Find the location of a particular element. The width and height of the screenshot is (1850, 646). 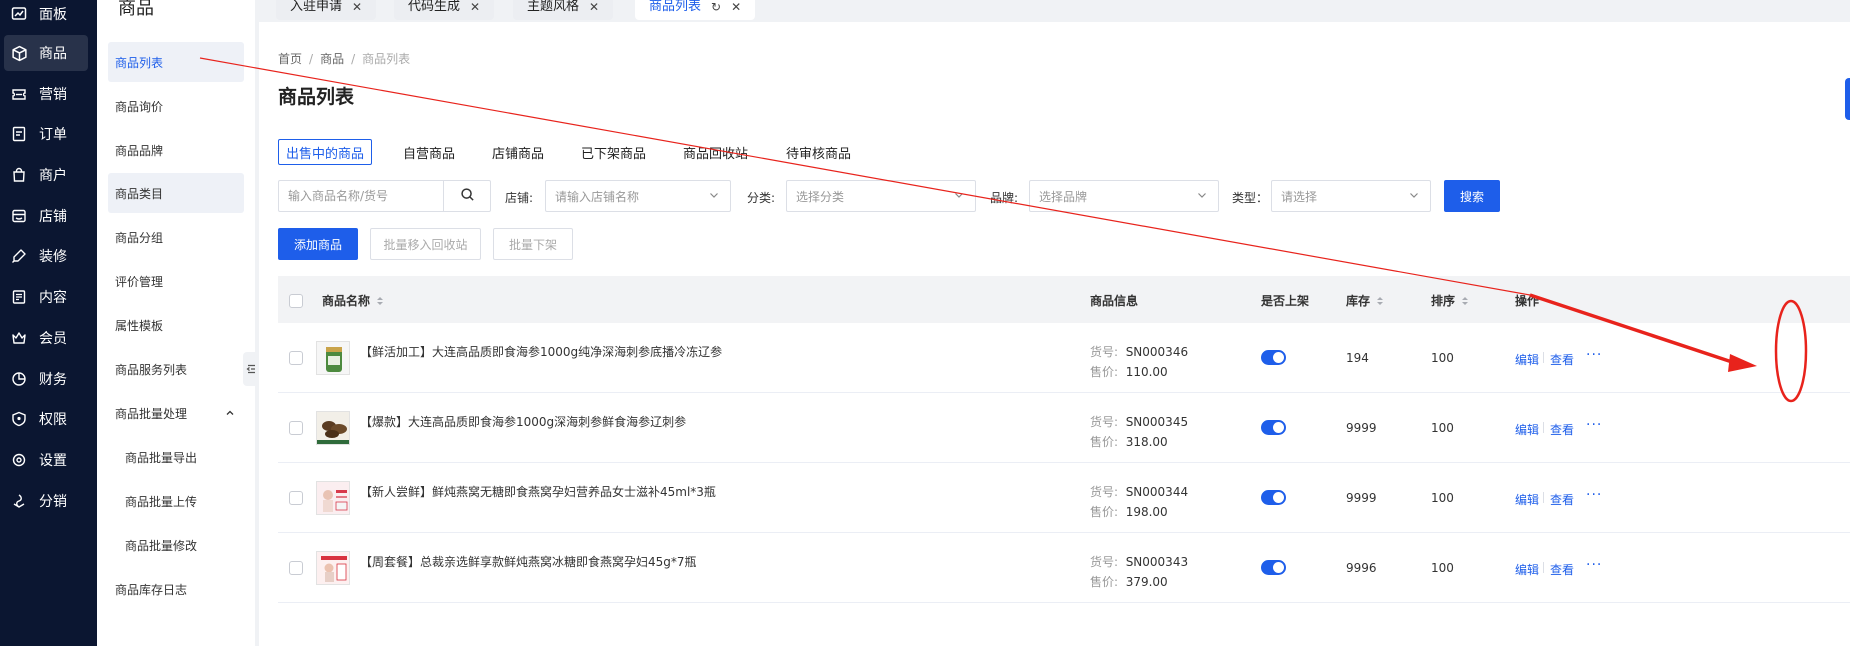

column-operations: 操作 is located at coordinates (1527, 301).